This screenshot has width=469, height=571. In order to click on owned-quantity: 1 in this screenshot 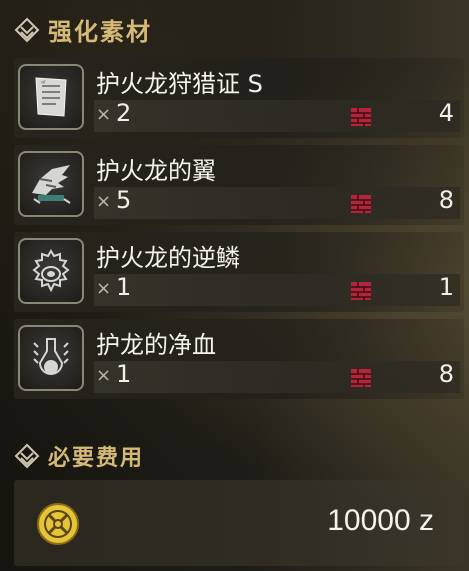, I will do `click(446, 287)`.